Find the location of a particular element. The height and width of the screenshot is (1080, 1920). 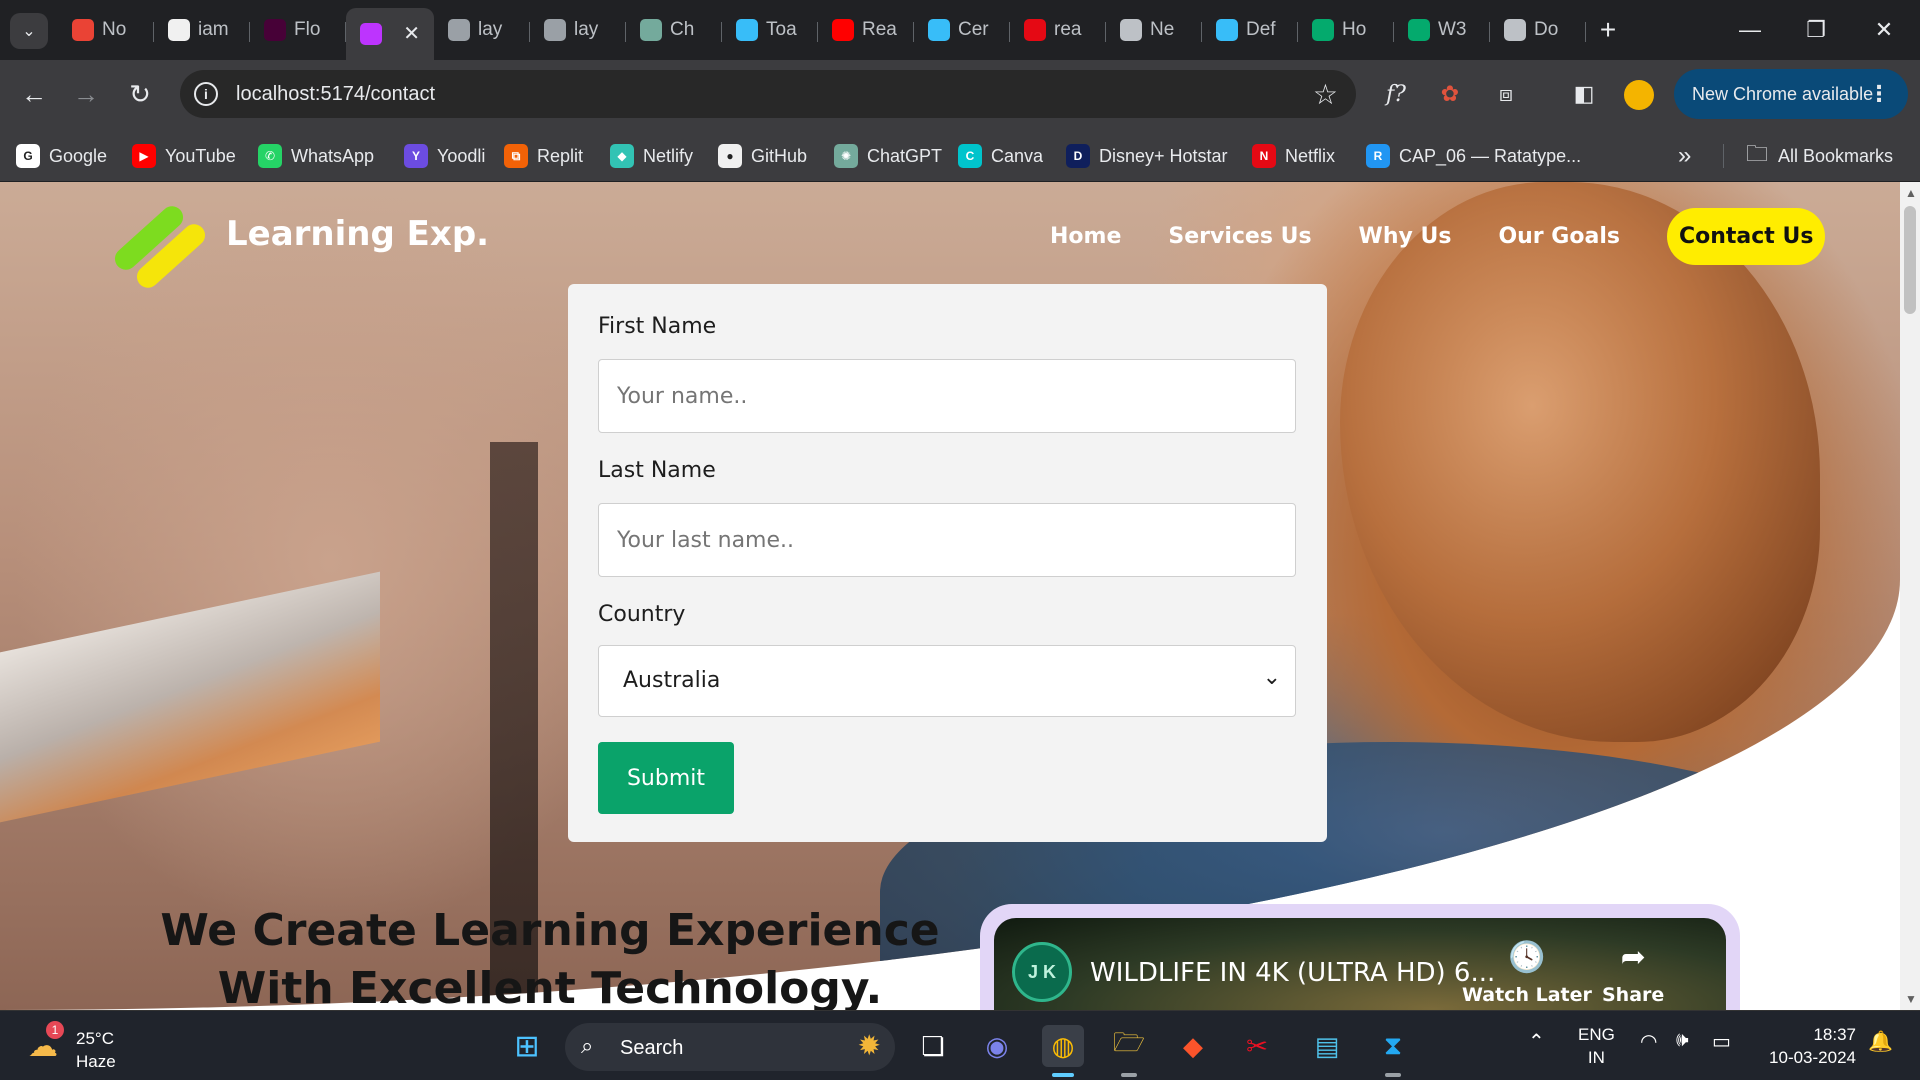

close-icon: ✕ is located at coordinates (1884, 29).